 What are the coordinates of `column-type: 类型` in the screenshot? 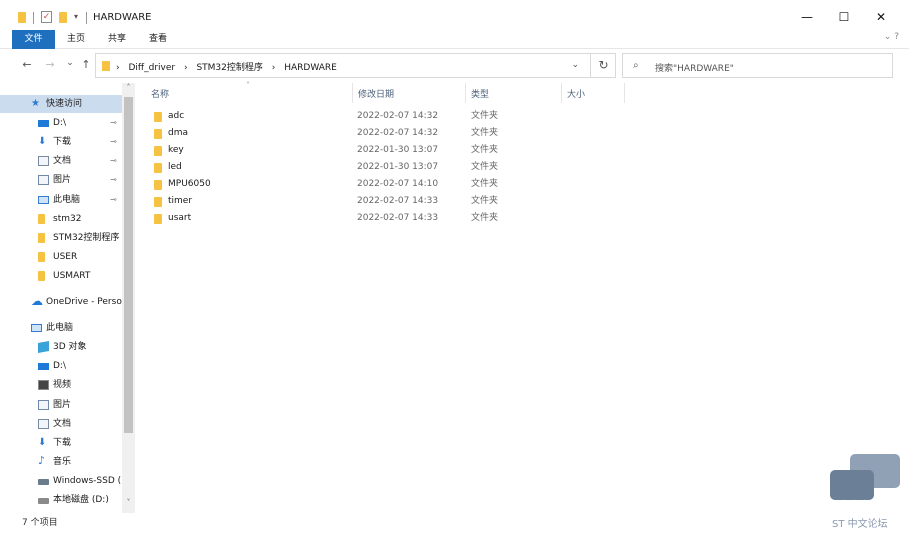 It's located at (480, 93).